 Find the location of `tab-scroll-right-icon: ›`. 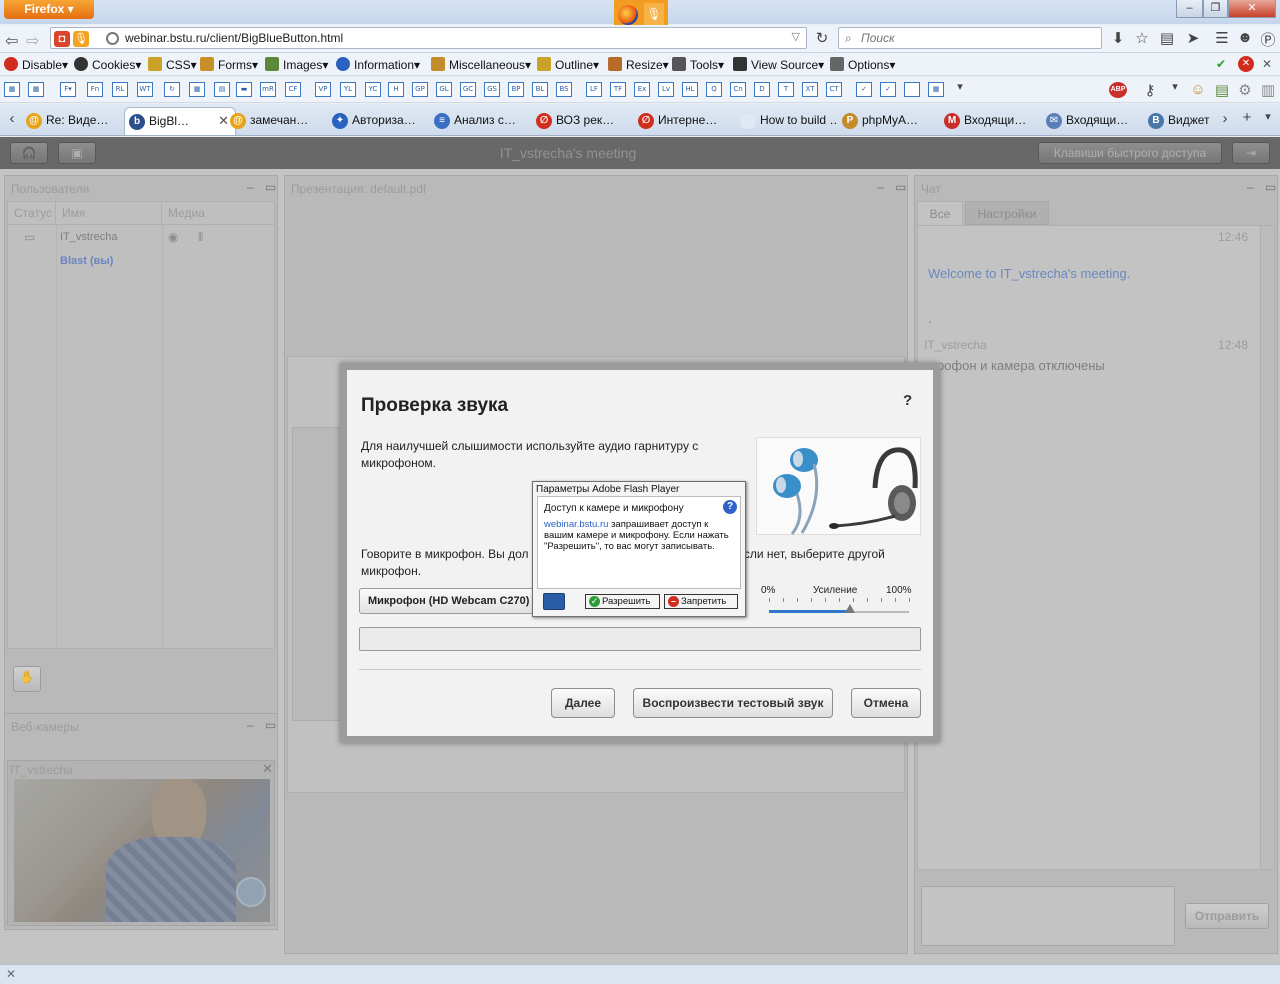

tab-scroll-right-icon: › is located at coordinates (1225, 118).